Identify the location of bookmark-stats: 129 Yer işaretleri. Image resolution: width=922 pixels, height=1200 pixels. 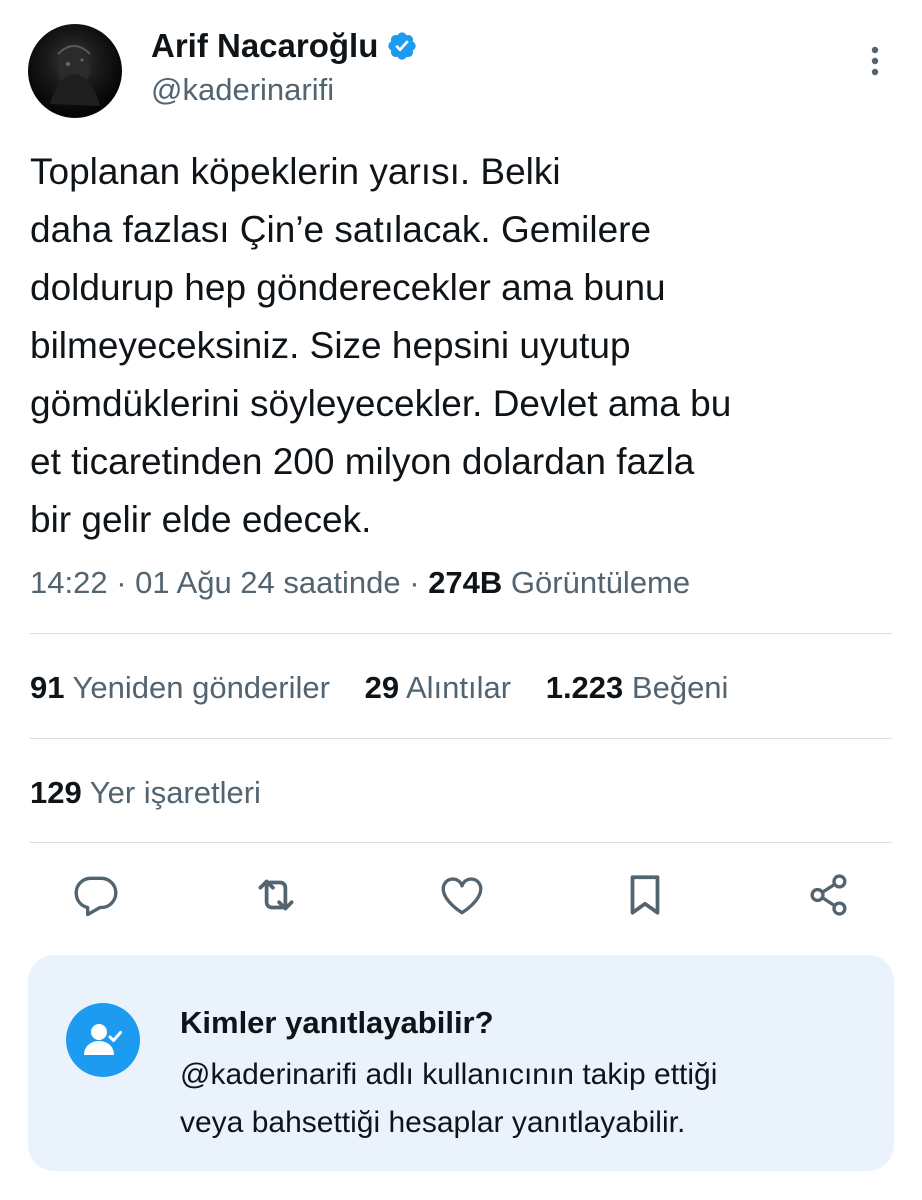
(145, 793).